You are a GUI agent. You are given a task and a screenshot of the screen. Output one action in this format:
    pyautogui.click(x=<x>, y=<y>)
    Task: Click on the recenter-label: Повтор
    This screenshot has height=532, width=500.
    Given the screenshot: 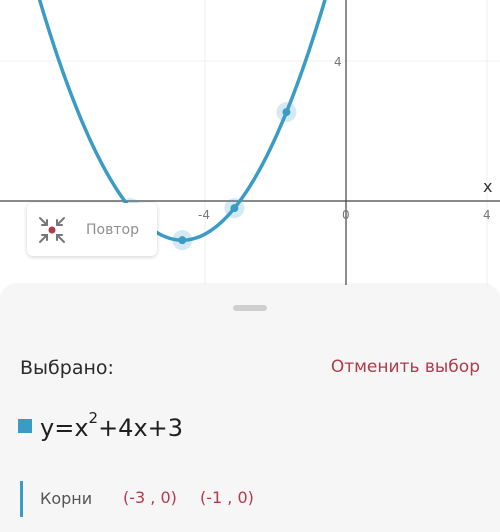 What is the action you would take?
    pyautogui.click(x=112, y=229)
    